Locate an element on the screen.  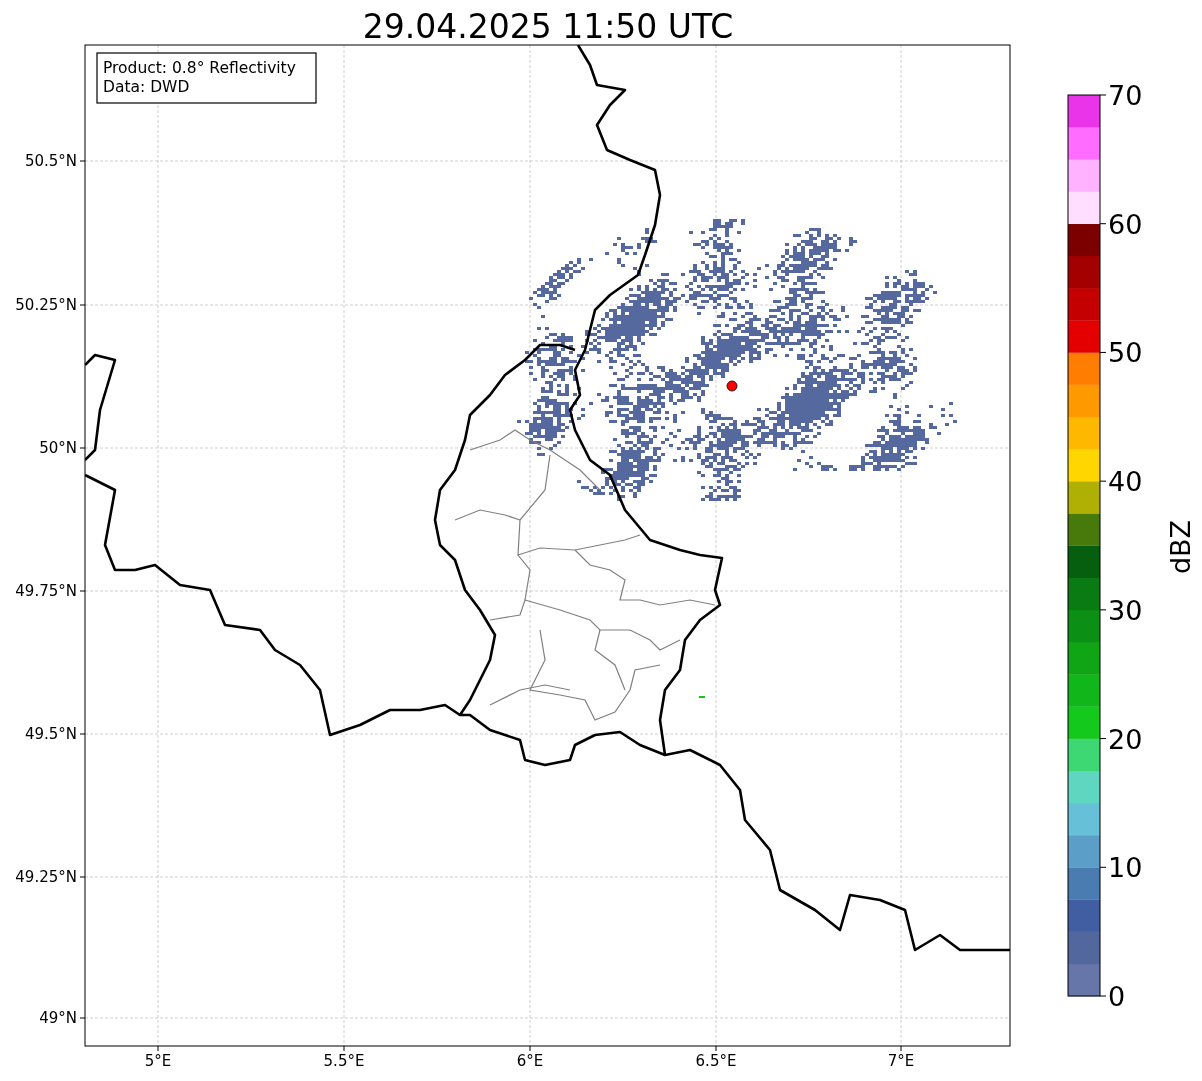
info-text: Product: 0.8° Reflectivity is located at coordinates (199, 68).